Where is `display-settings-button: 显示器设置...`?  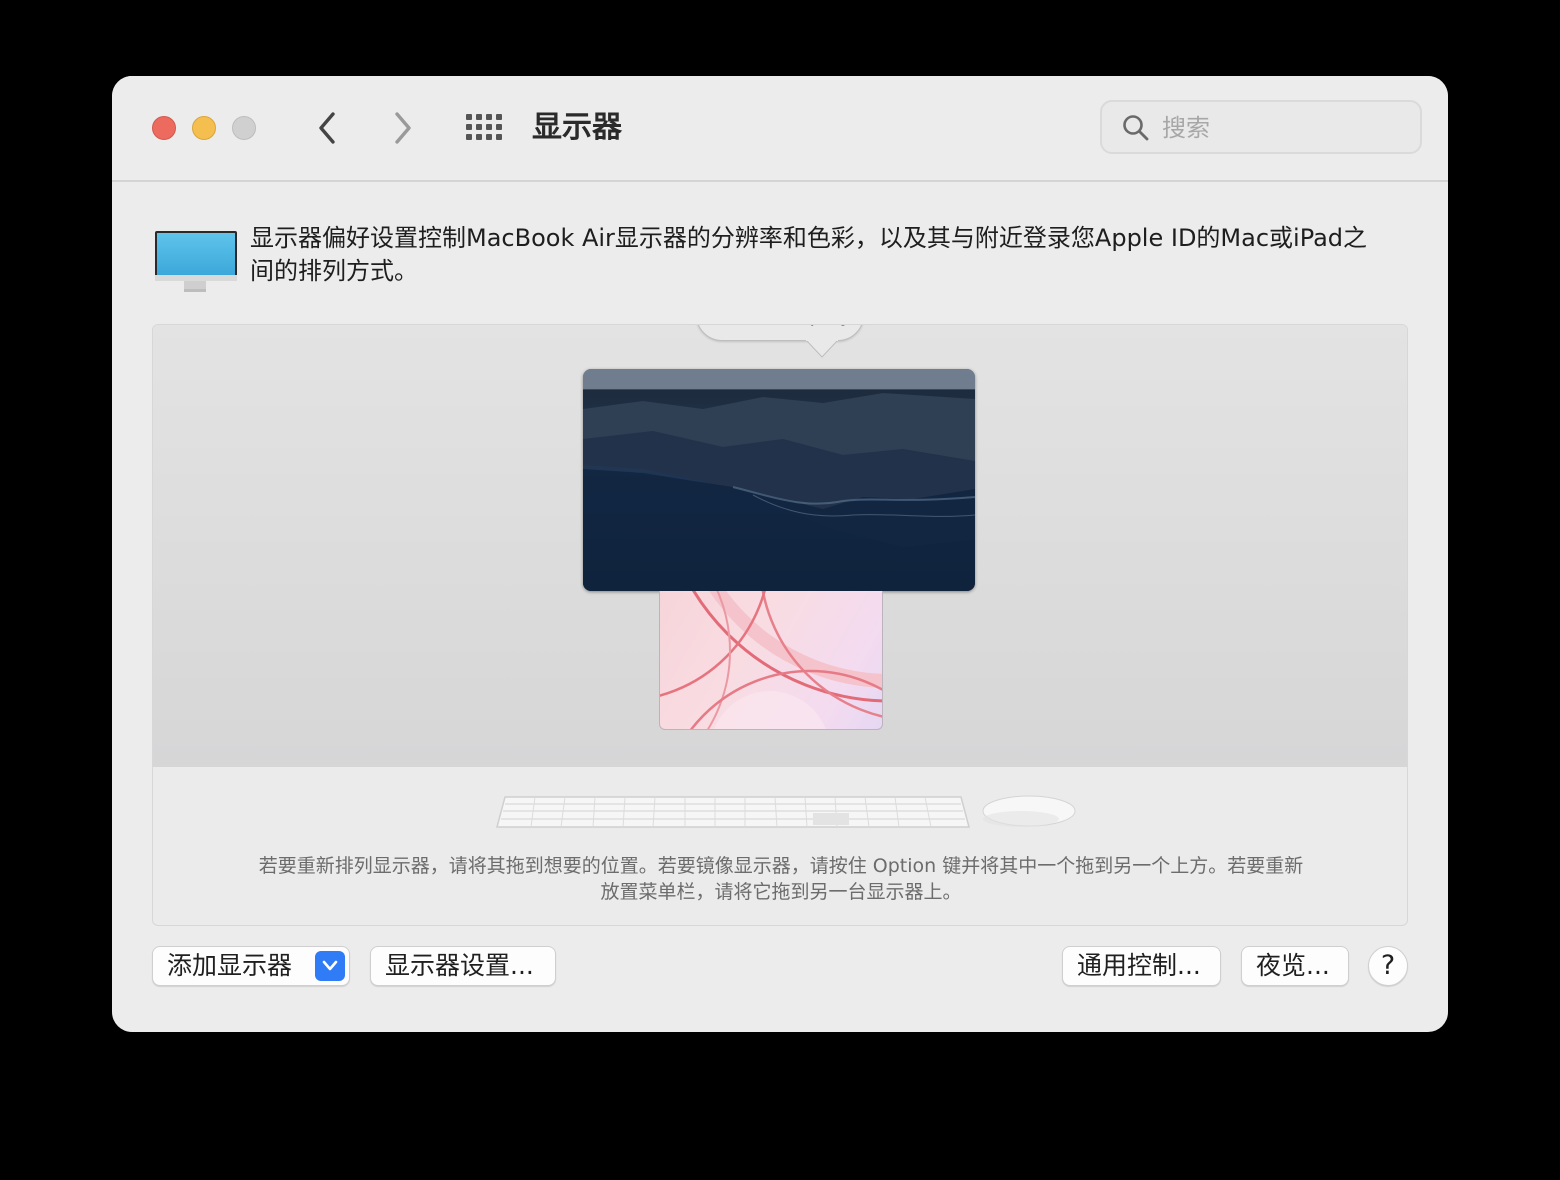 display-settings-button: 显示器设置... is located at coordinates (463, 966).